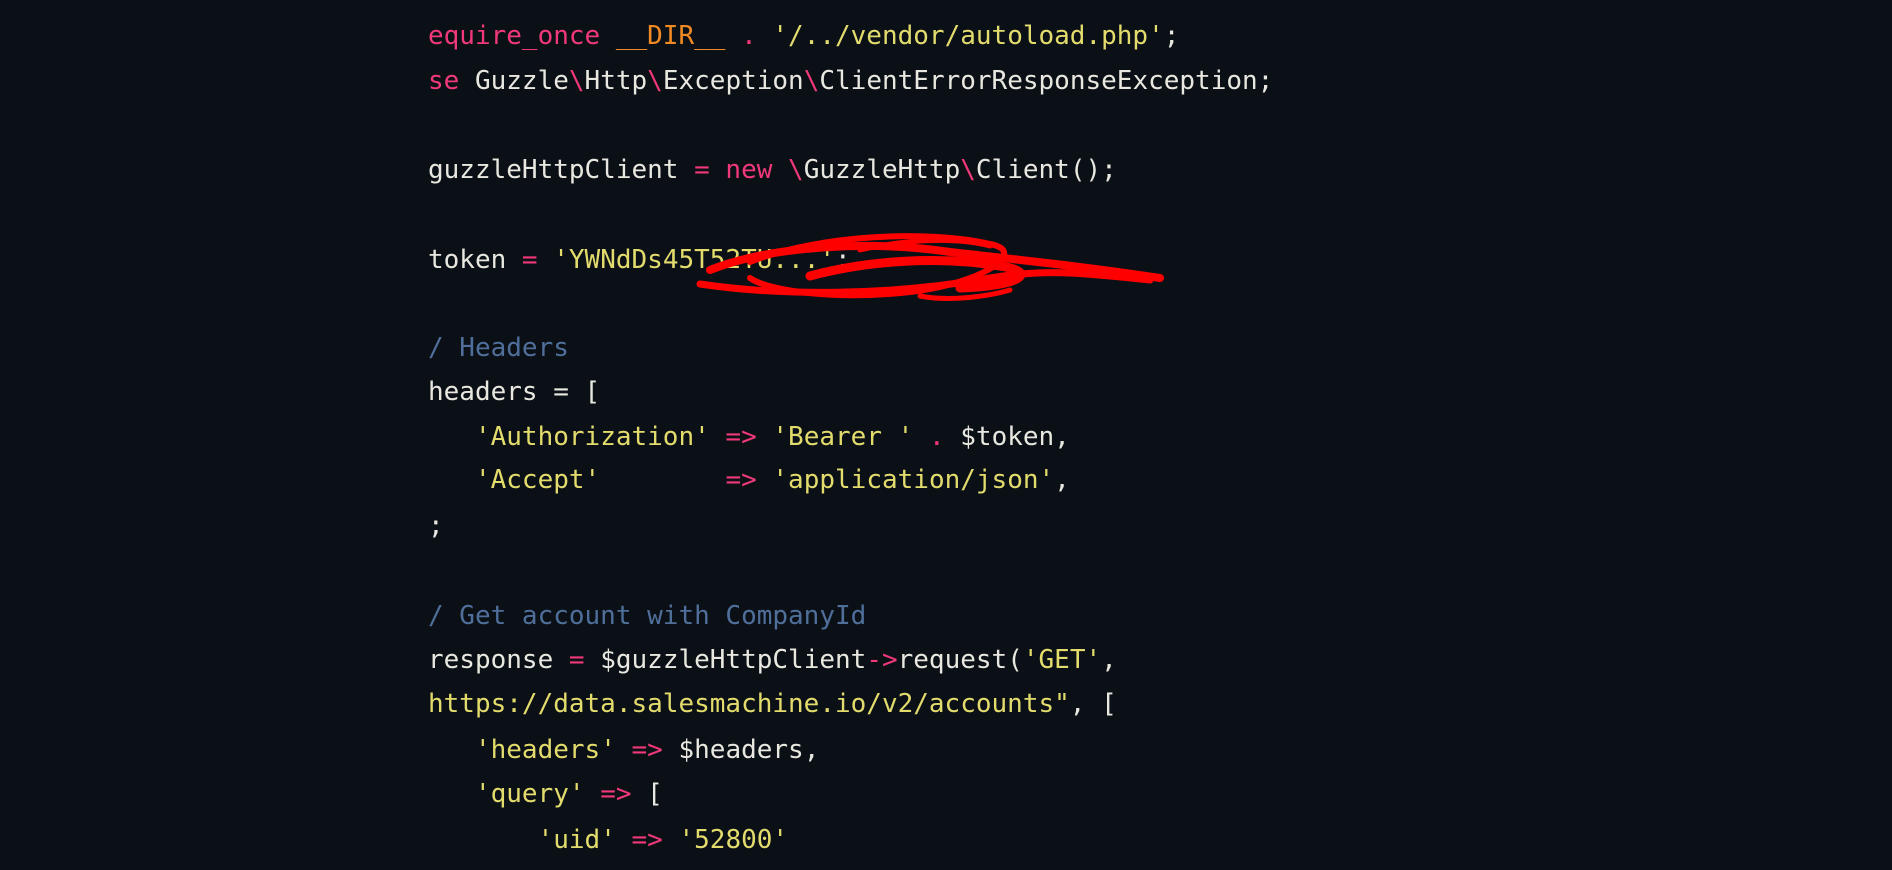  Describe the element at coordinates (569, 392) in the screenshot. I see `operator: = [` at that location.